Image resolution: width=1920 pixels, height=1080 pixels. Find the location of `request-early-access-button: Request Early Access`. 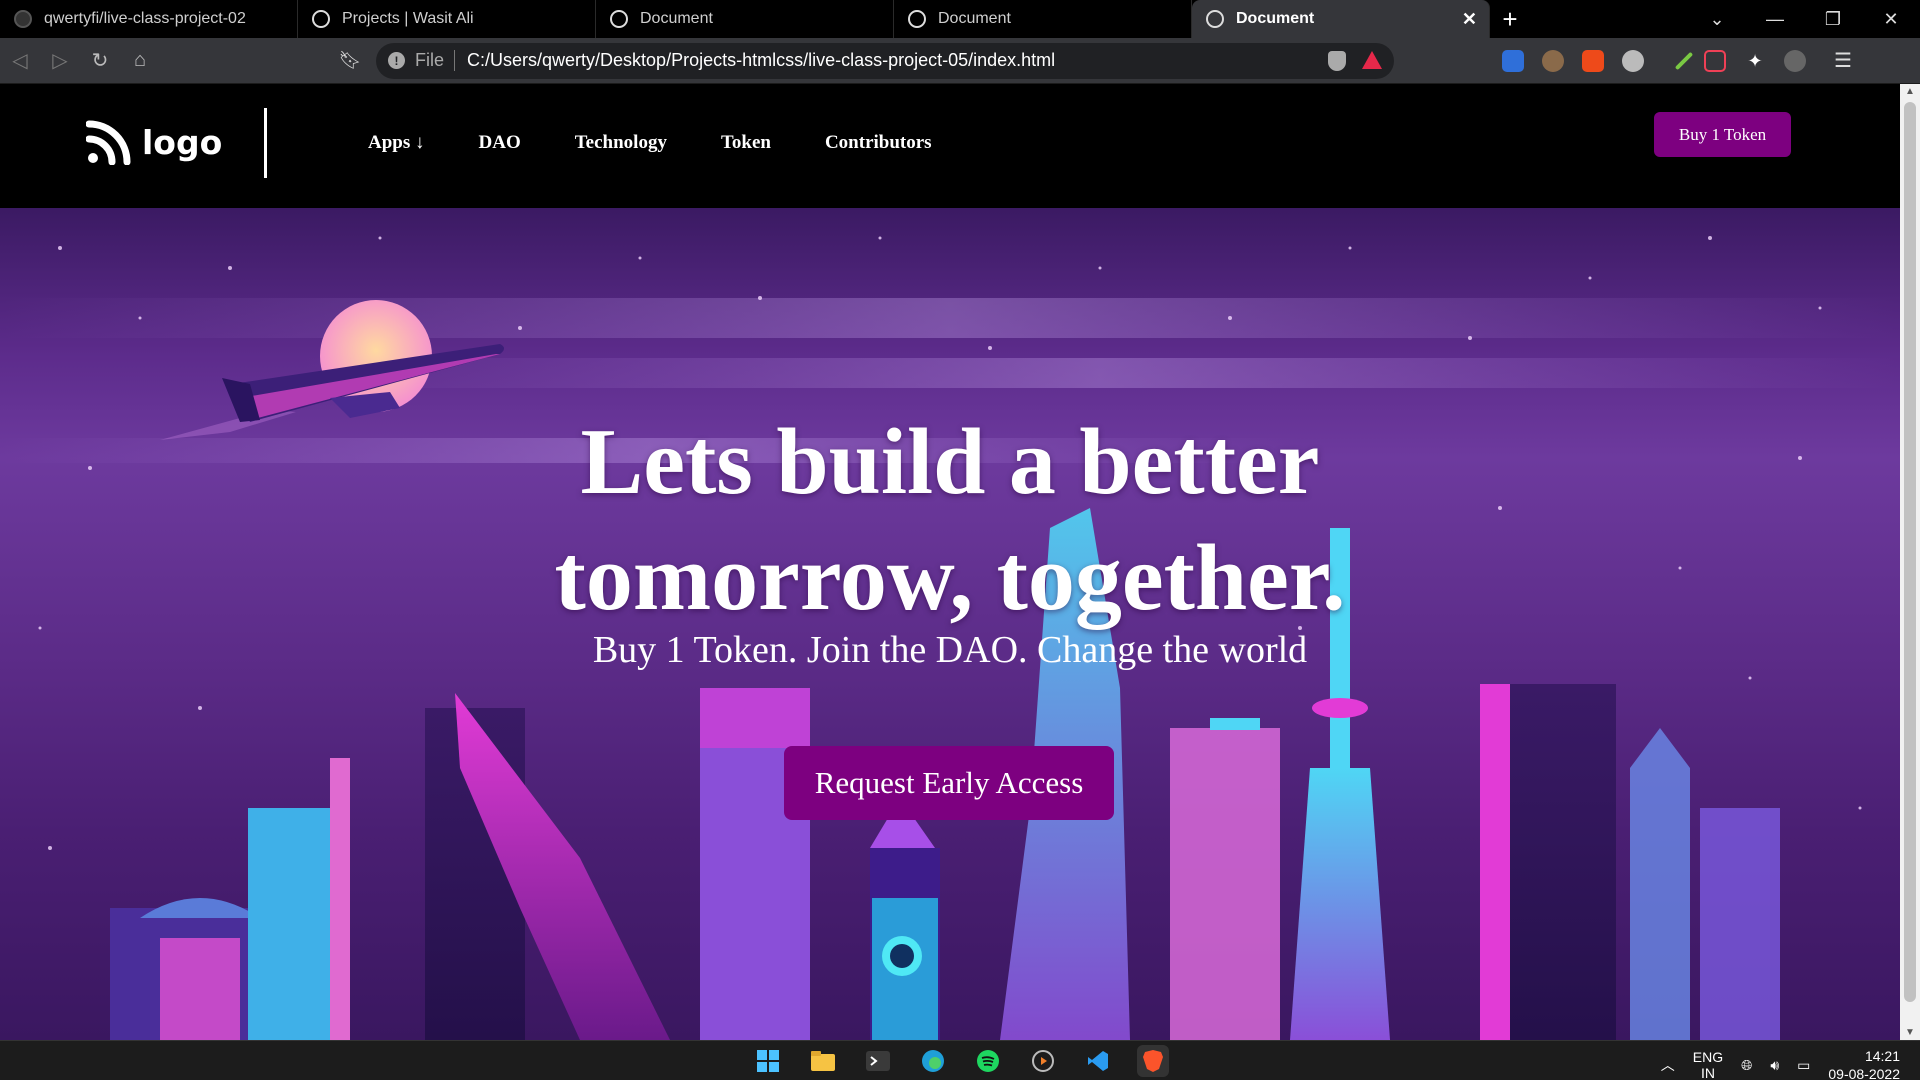

request-early-access-button: Request Early Access is located at coordinates (949, 783).